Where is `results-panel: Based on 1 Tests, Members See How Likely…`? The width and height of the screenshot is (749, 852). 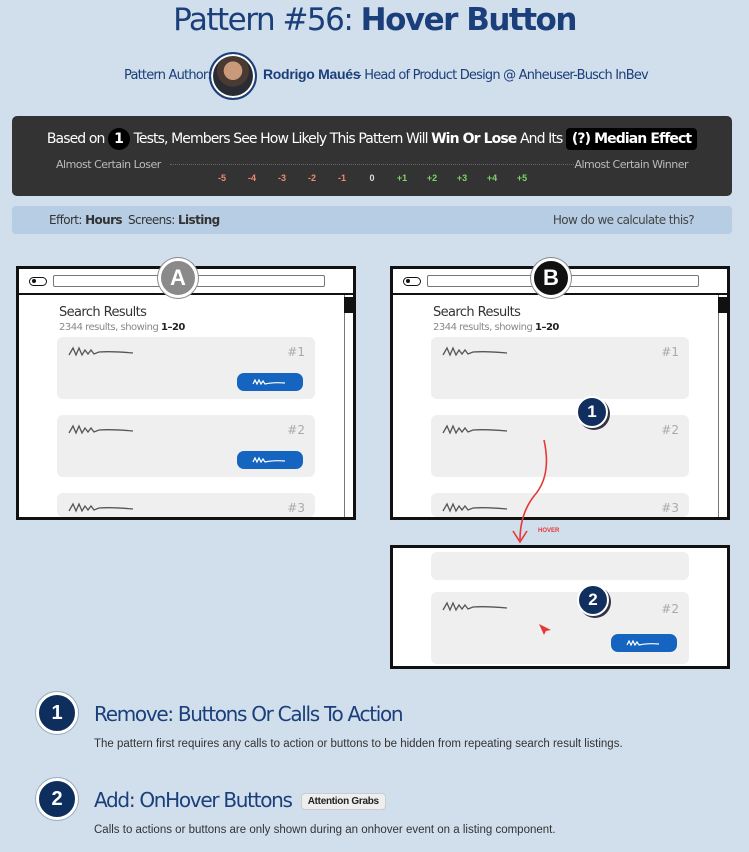
results-panel: Based on 1 Tests, Members See How Likely… is located at coordinates (372, 156).